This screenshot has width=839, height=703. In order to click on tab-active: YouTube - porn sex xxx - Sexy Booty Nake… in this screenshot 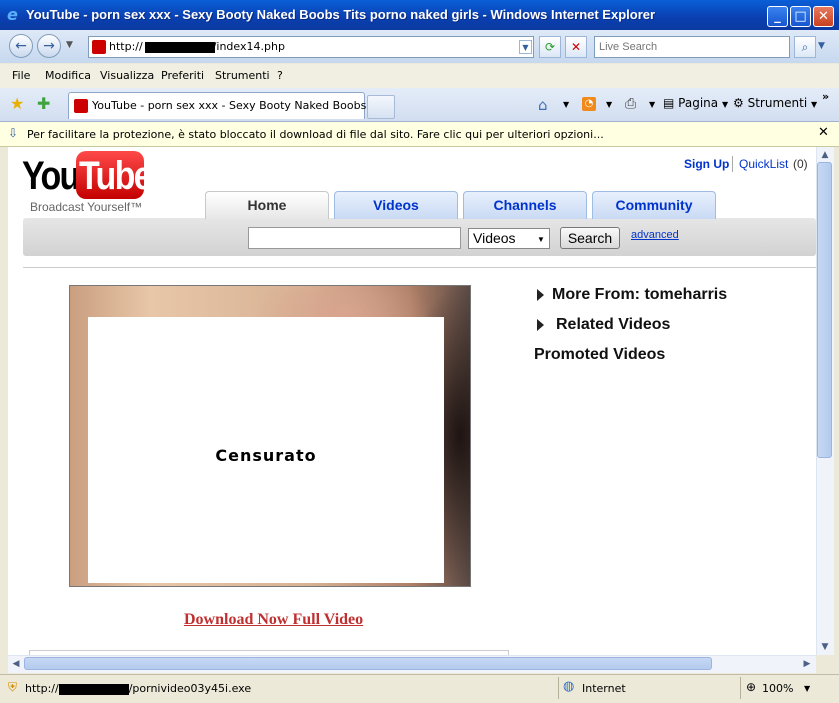, I will do `click(229, 105)`.